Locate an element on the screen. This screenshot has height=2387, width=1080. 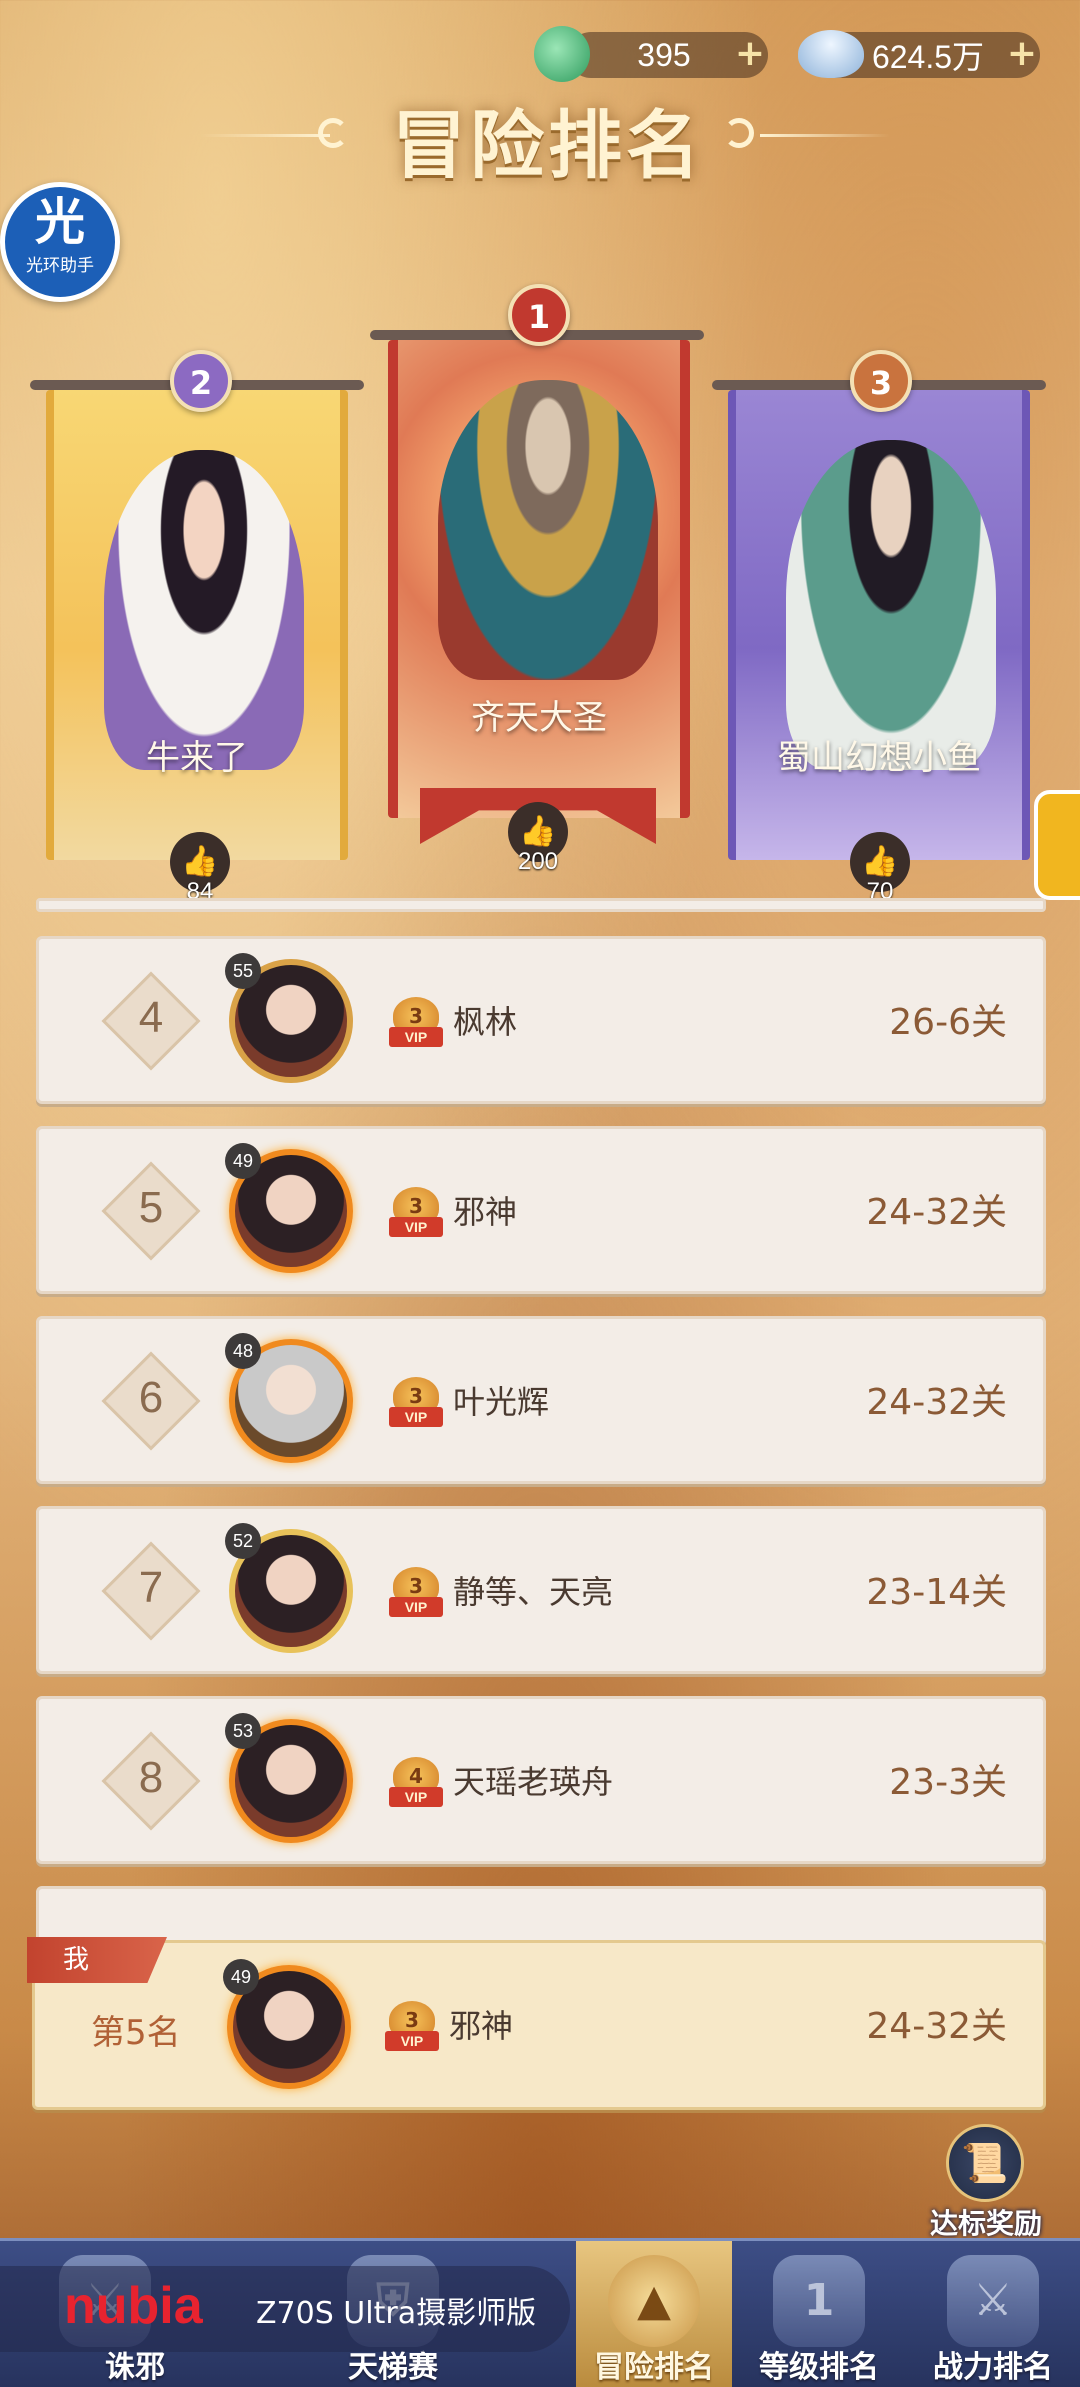
nav-label: 冒险排名 is located at coordinates (654, 2367).